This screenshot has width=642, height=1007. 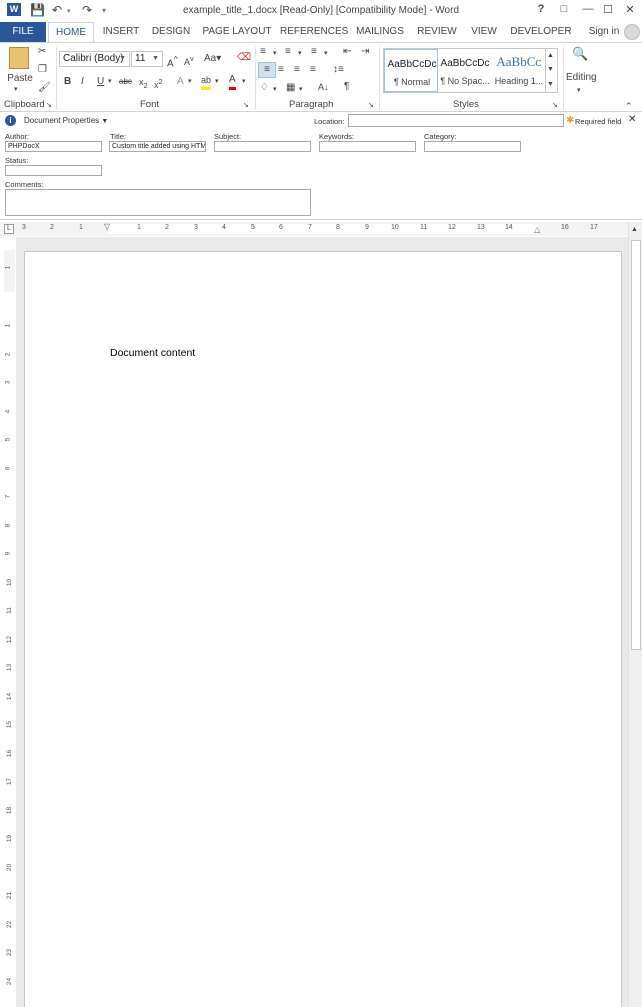 I want to click on subject-field, so click(x=262, y=146).